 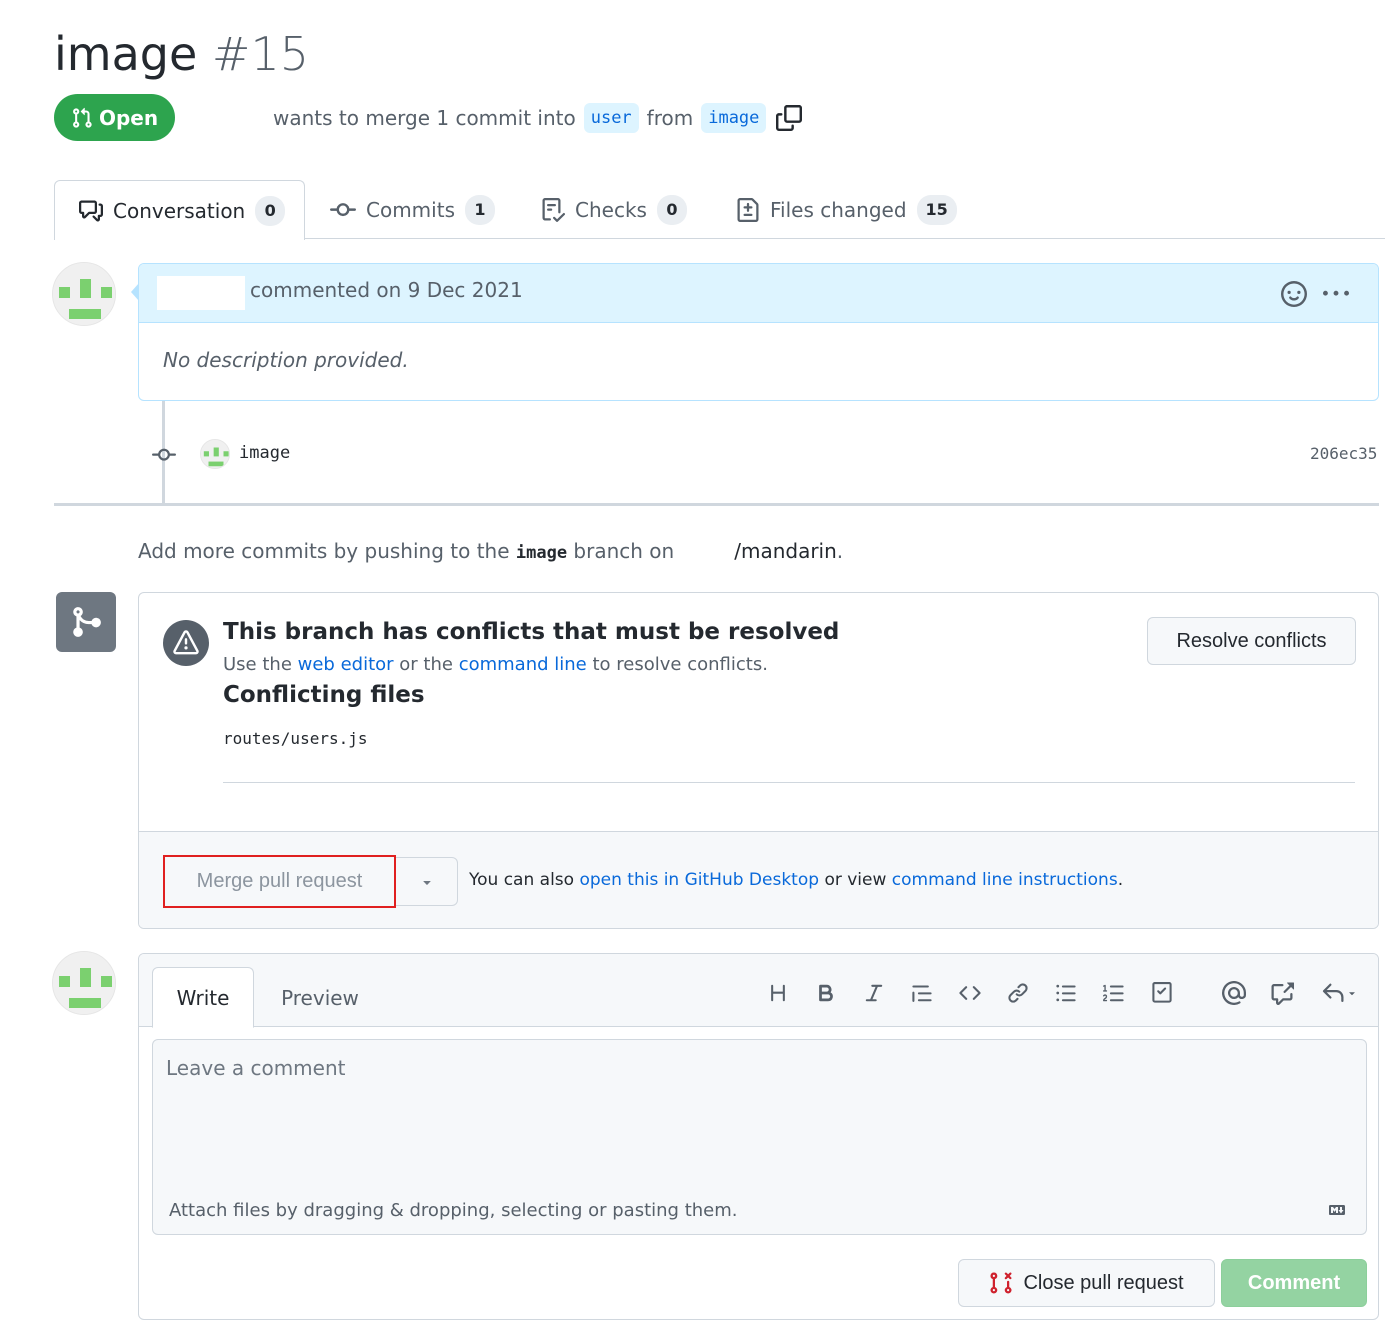 What do you see at coordinates (522, 880) in the screenshot?
I see `merge-alt-prefix: You can also` at bounding box center [522, 880].